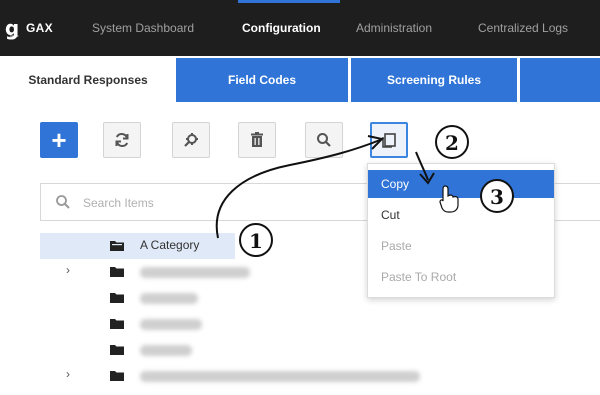 This screenshot has width=600, height=395. I want to click on copy-button, so click(389, 140).